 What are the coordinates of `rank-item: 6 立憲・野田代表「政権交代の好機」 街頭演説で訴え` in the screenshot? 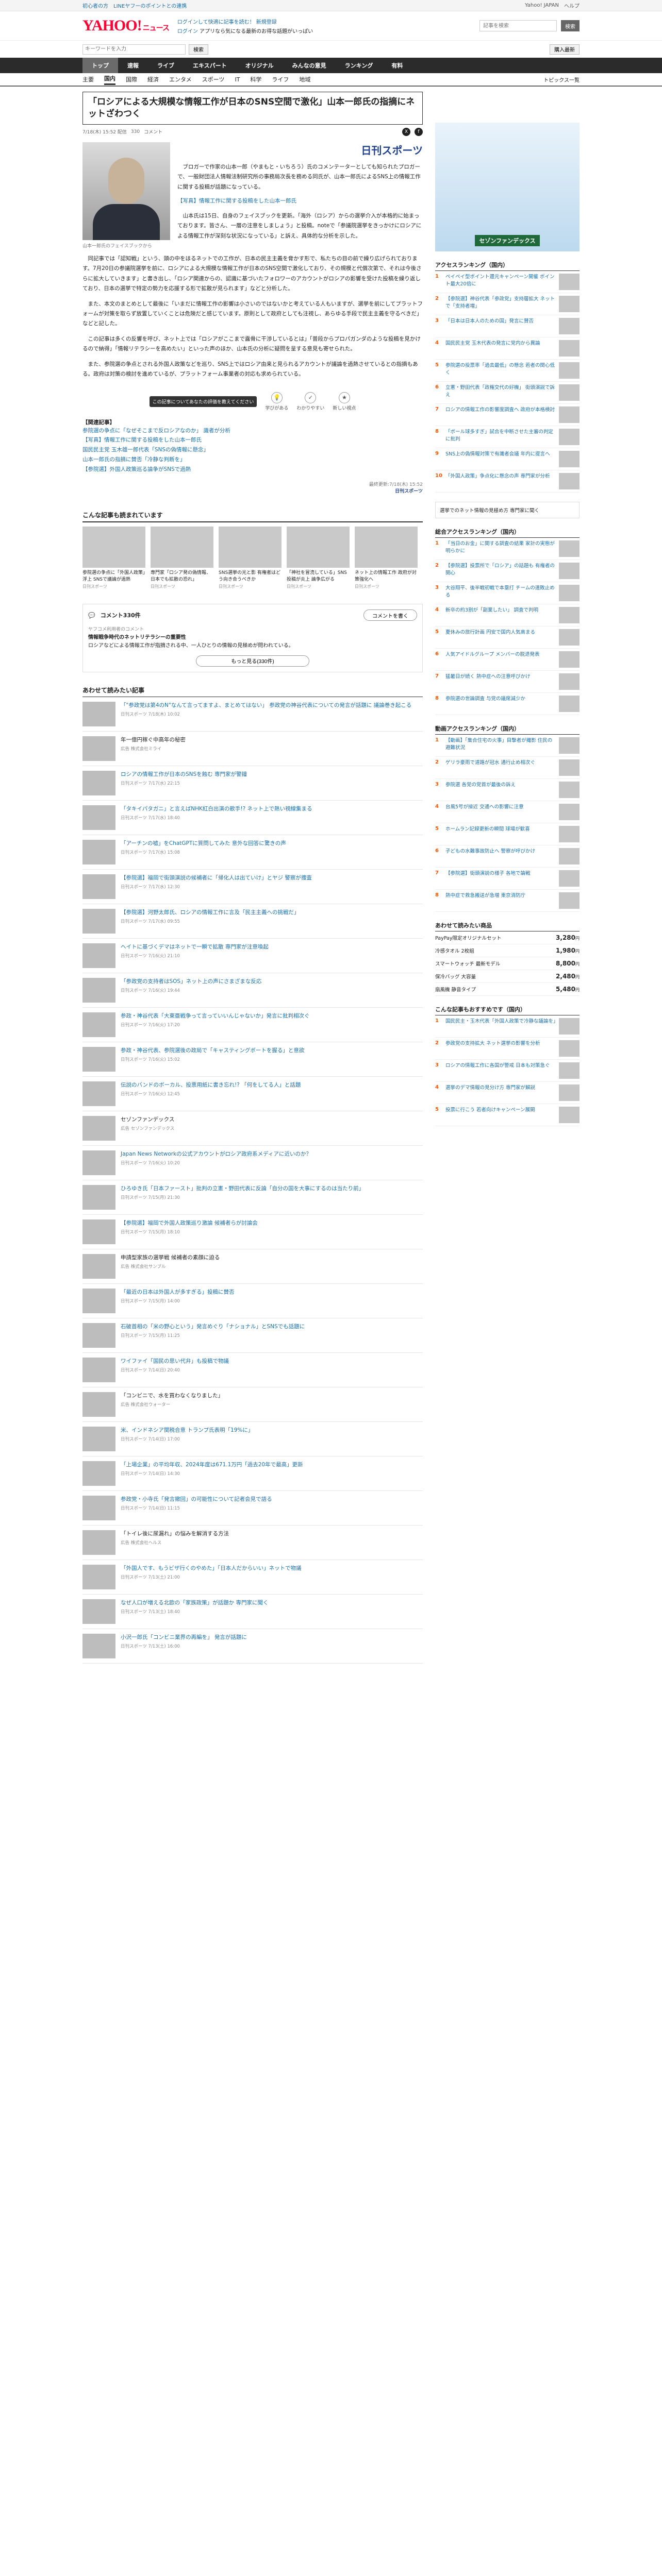 It's located at (507, 393).